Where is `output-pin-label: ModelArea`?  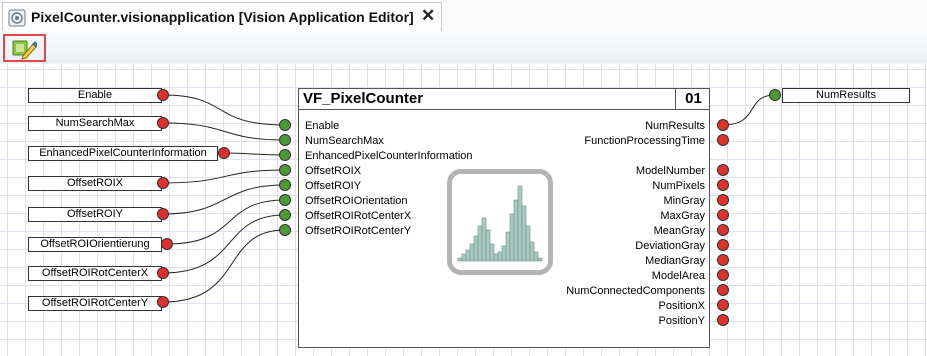 output-pin-label: ModelArea is located at coordinates (678, 276).